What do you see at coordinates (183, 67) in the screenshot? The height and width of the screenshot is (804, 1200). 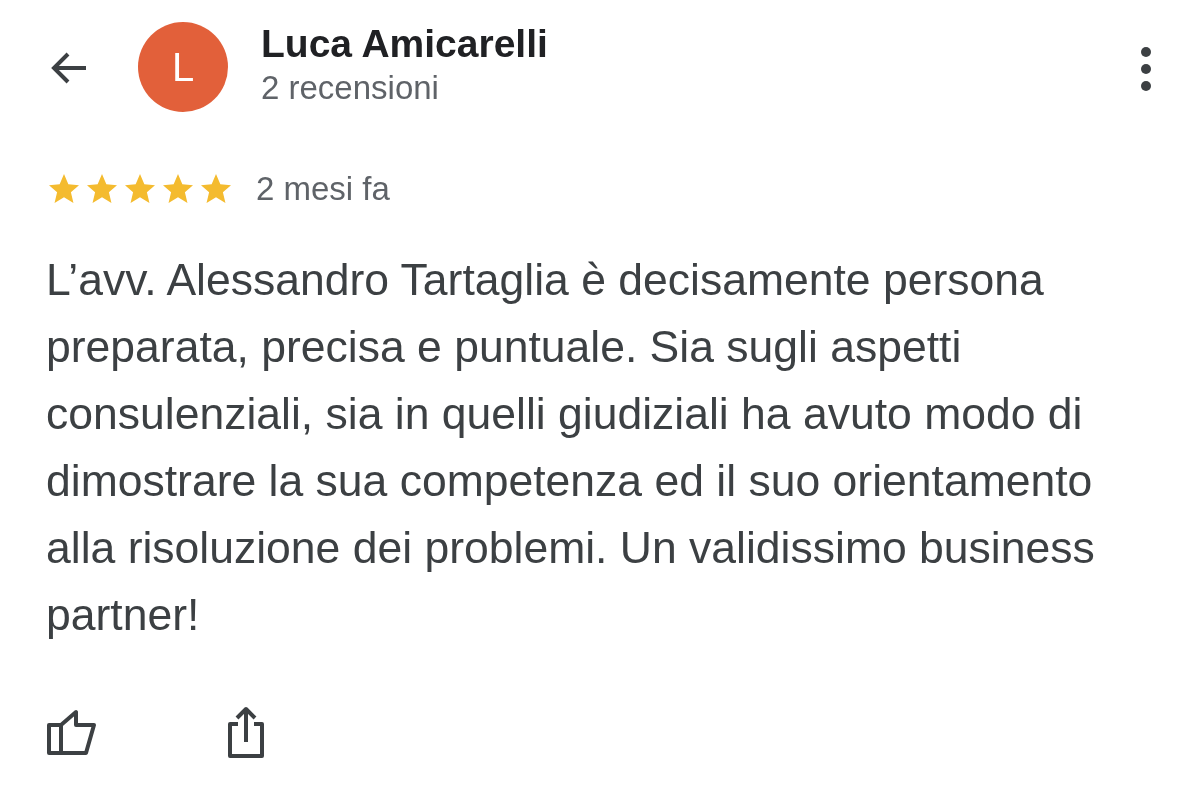 I see `avatar: L` at bounding box center [183, 67].